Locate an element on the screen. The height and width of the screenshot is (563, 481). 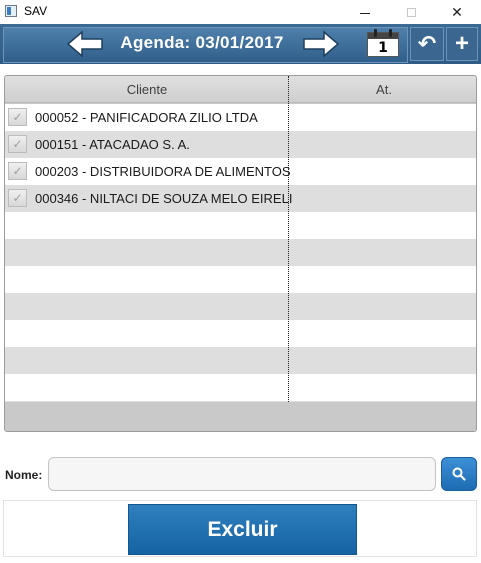
calendar-icon: 1 is located at coordinates (383, 42).